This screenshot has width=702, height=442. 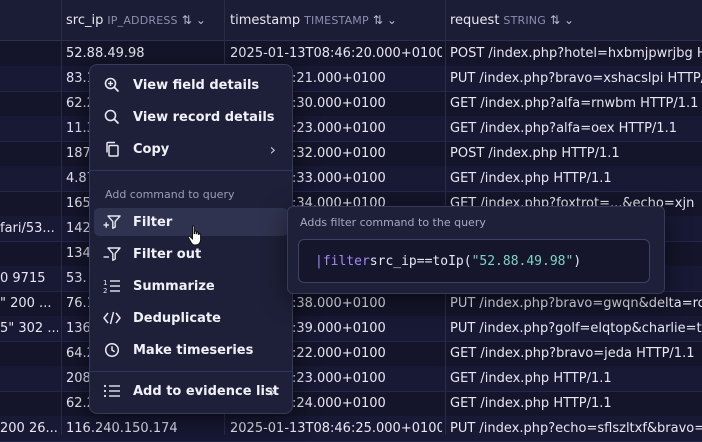 I want to click on cell-request: PUT /index.php?bravo=gwqn&delta=rcvn, so click(x=576, y=303).